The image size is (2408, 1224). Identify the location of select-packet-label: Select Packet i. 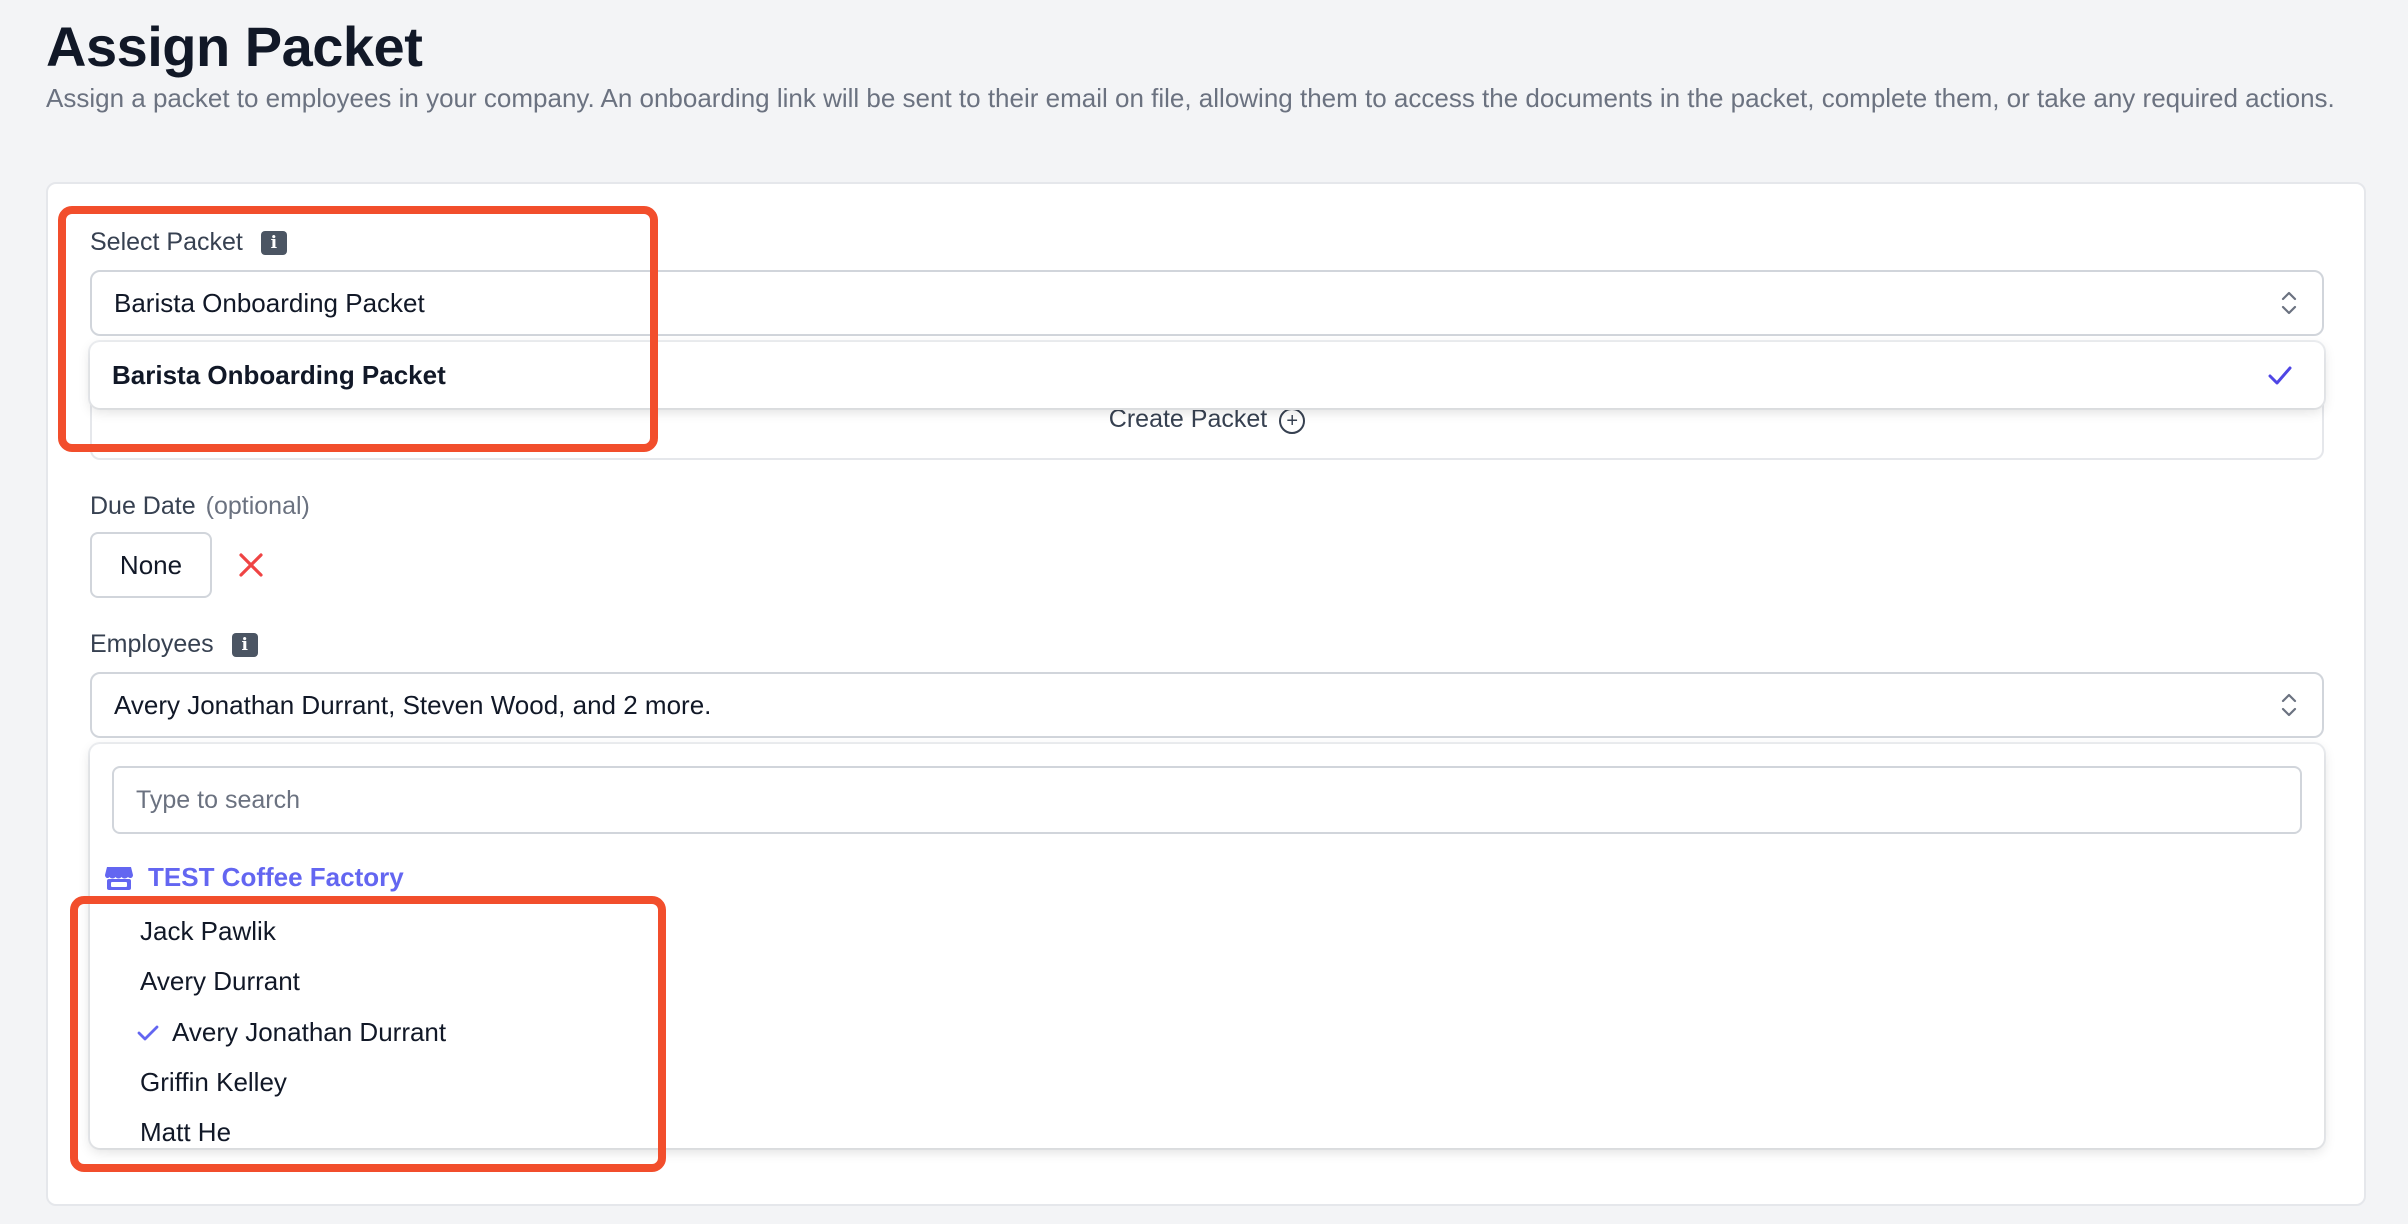
(188, 242).